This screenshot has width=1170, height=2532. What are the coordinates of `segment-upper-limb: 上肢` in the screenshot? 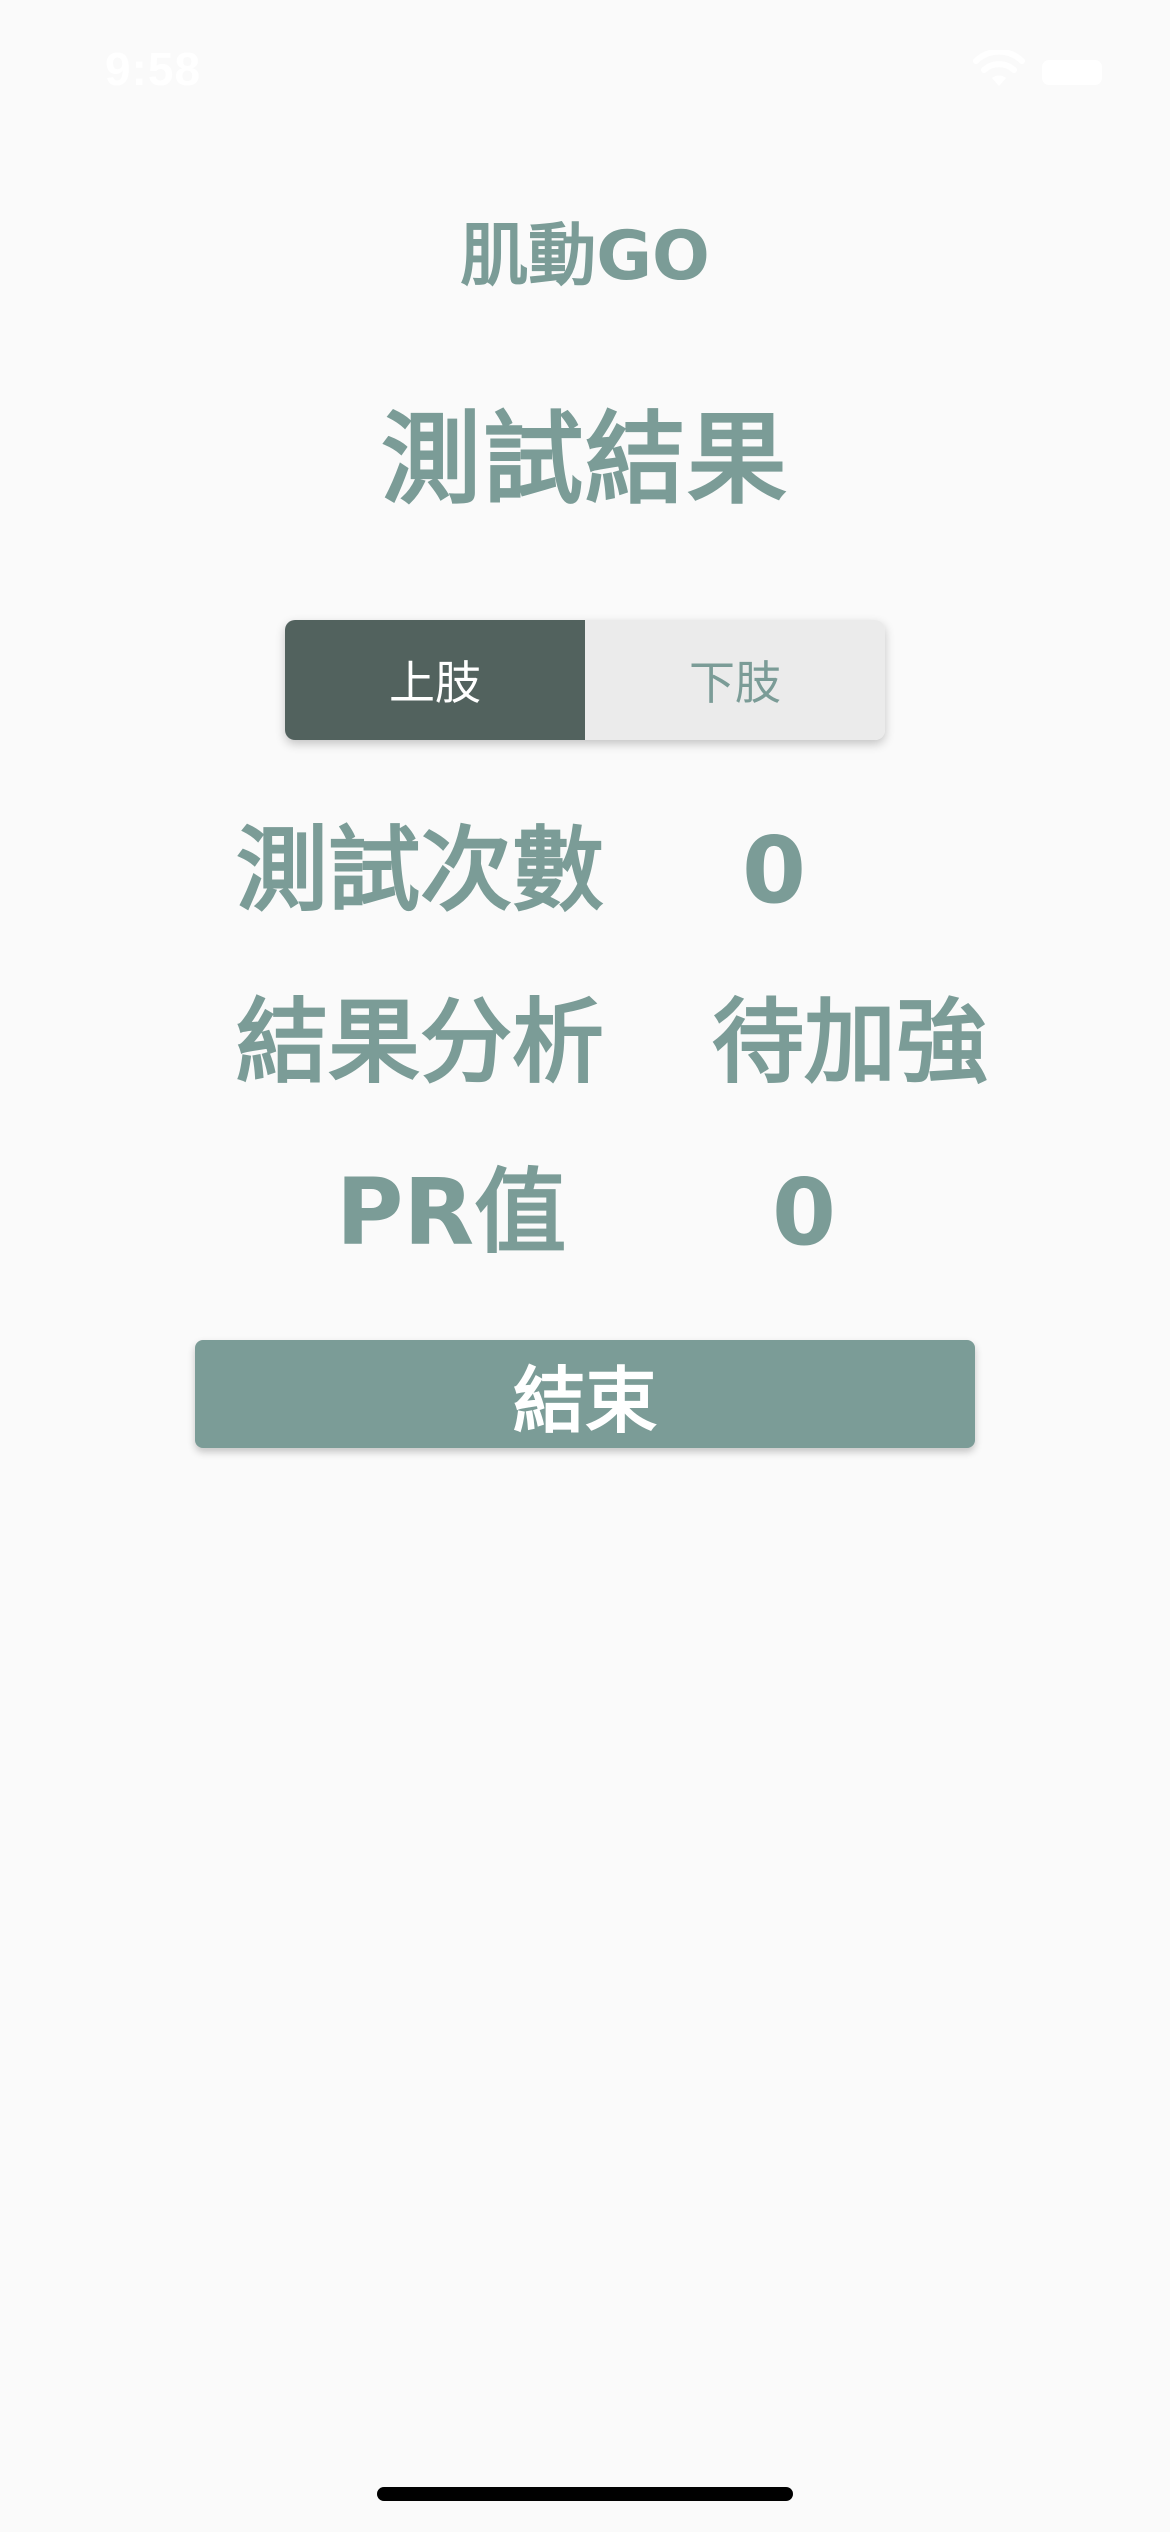 It's located at (435, 680).